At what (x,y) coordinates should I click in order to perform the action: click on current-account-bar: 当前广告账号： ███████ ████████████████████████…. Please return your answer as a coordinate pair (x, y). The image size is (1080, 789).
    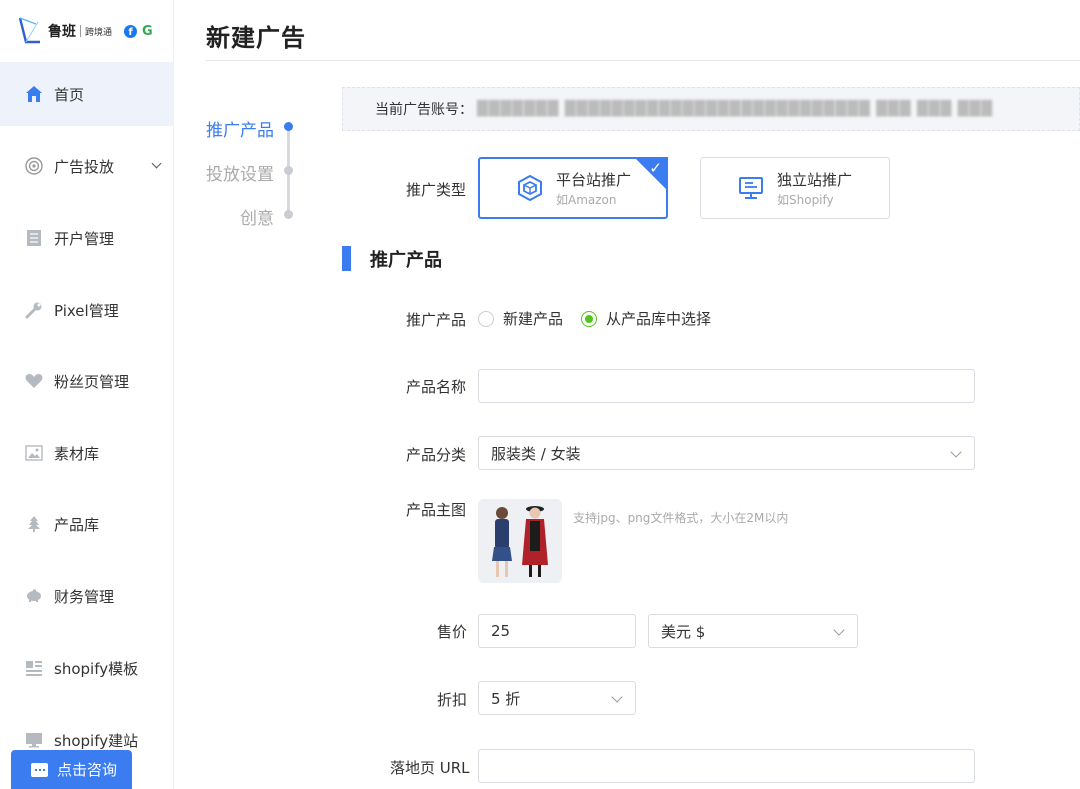
    Looking at the image, I should click on (711, 109).